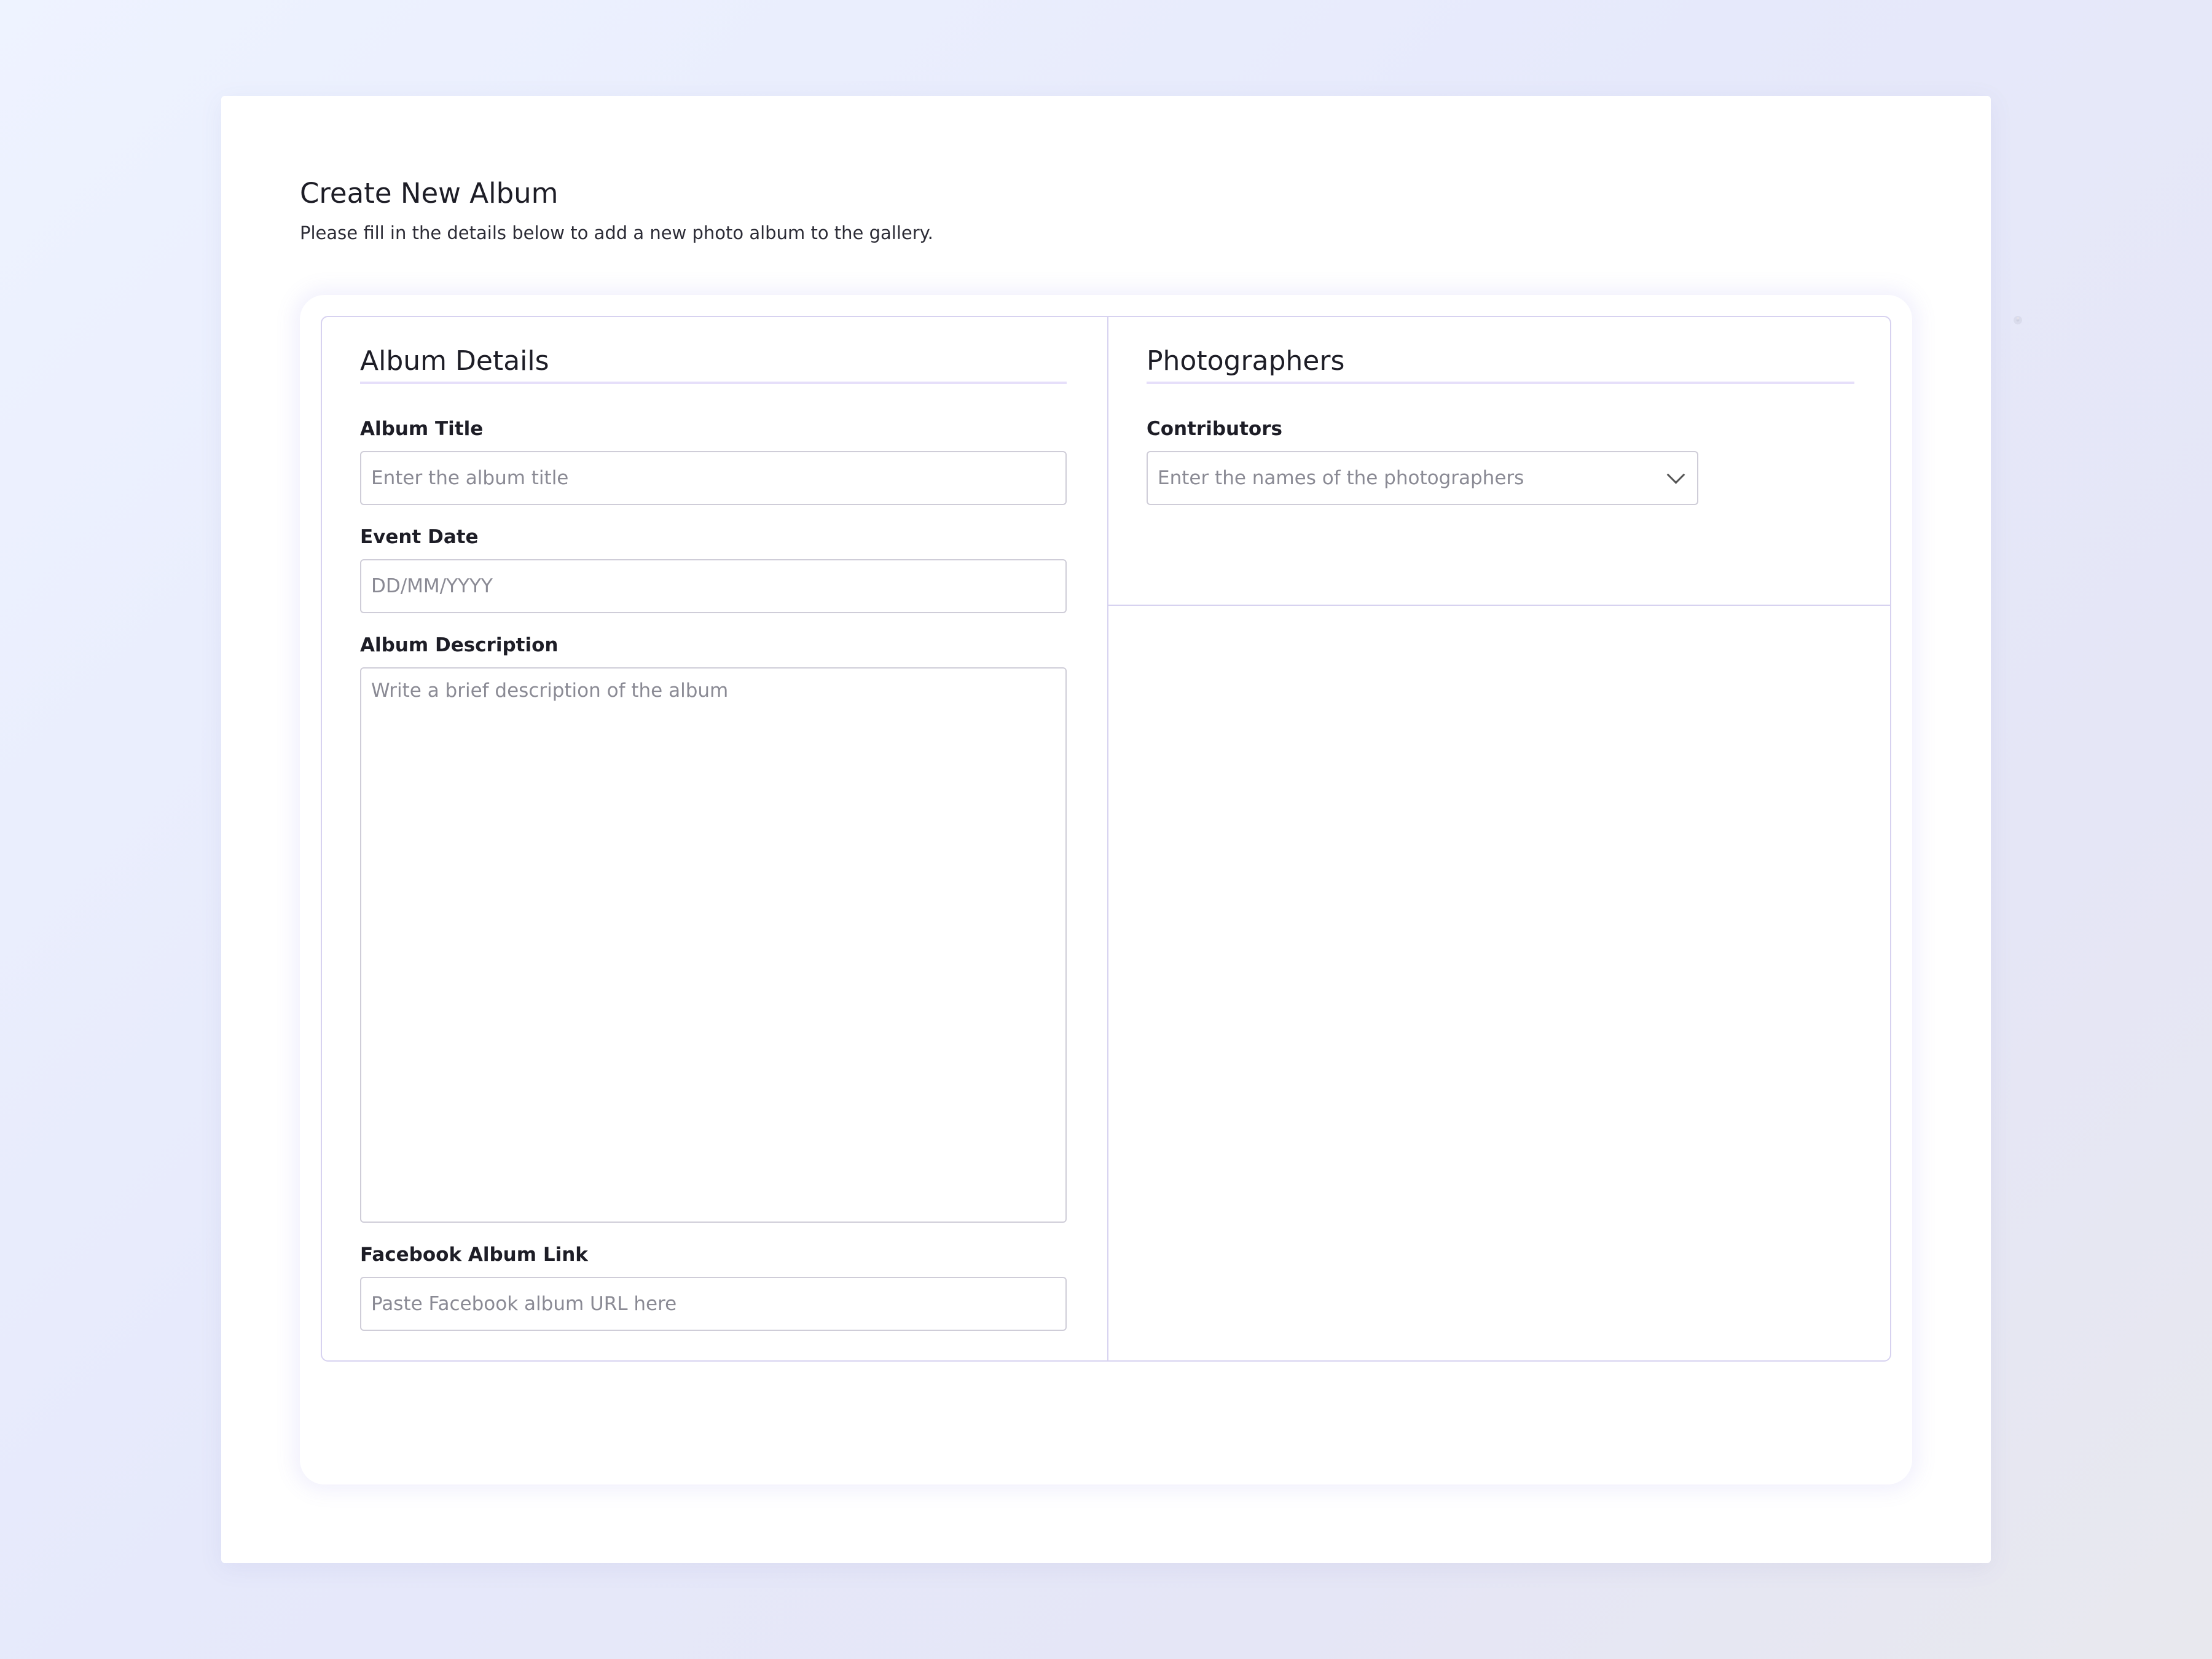  I want to click on section-divider, so click(1499, 605).